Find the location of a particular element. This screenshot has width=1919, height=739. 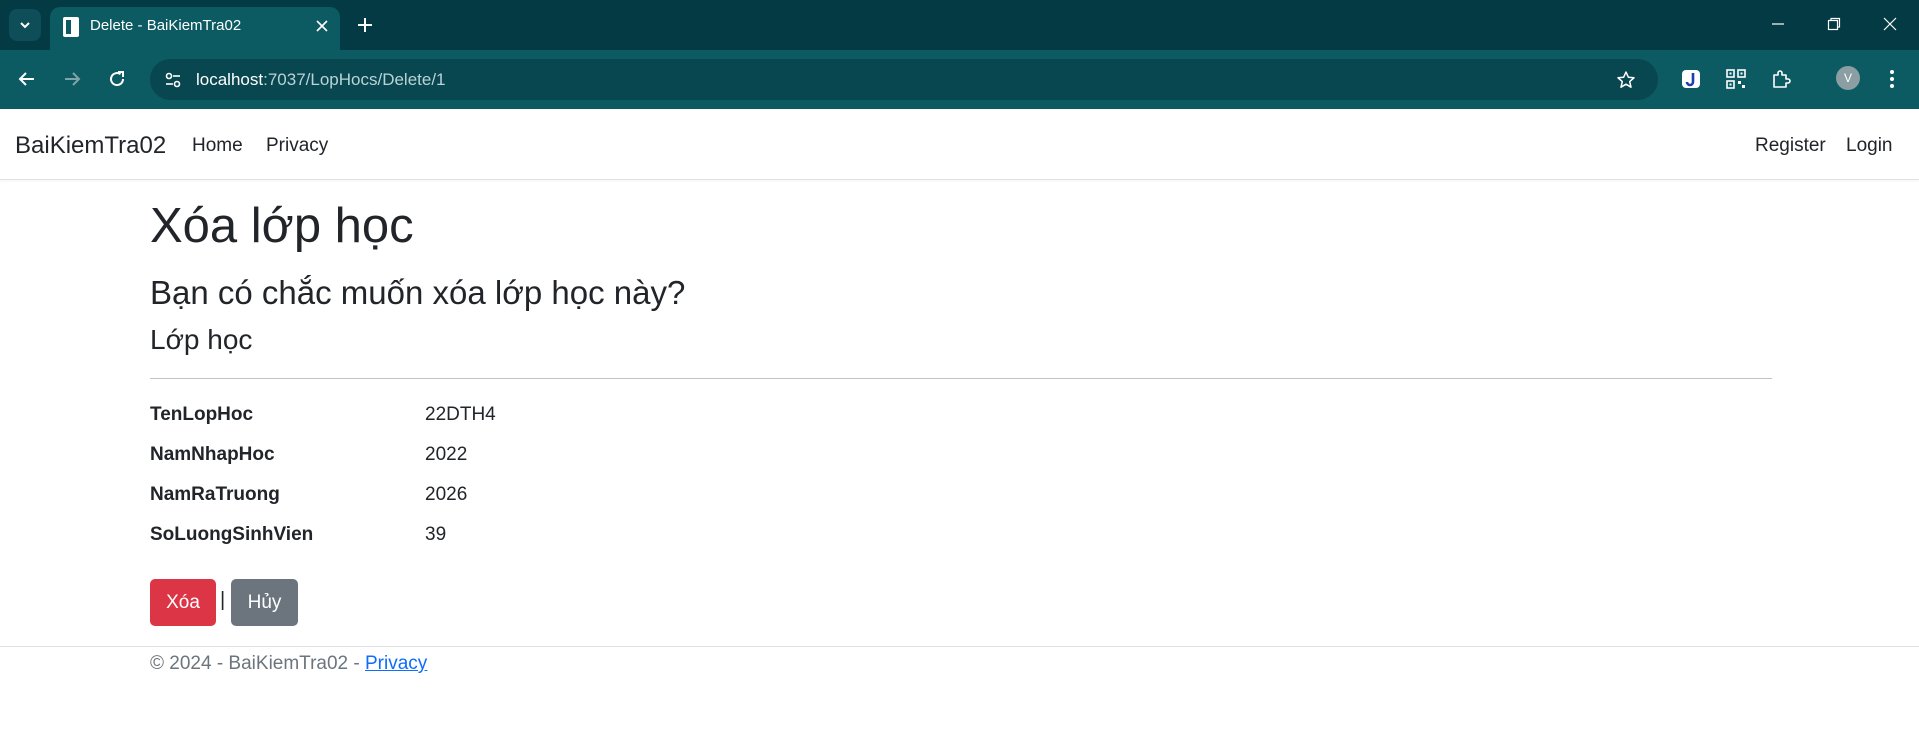

more-vertical-icon is located at coordinates (1892, 79).